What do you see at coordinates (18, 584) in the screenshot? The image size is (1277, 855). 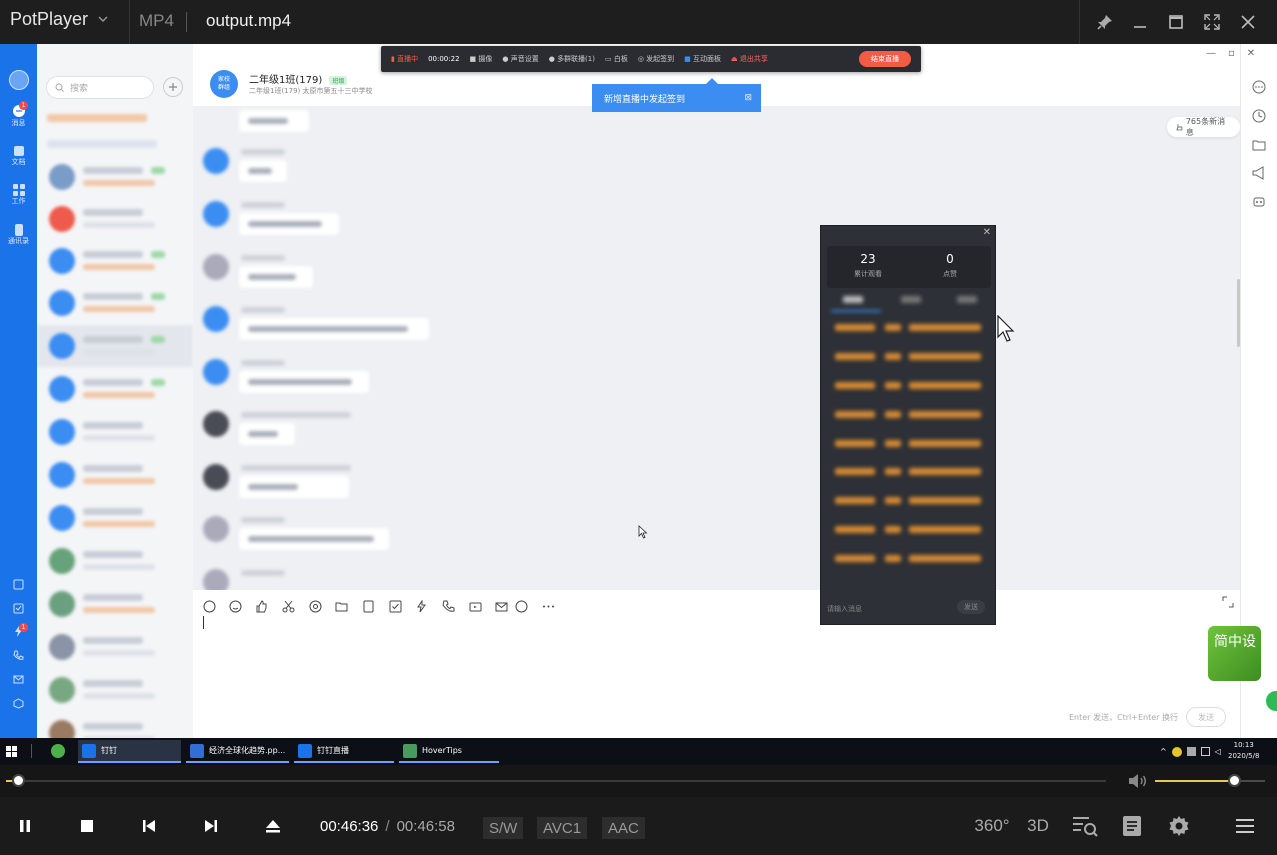 I see `rail-calendar-button` at bounding box center [18, 584].